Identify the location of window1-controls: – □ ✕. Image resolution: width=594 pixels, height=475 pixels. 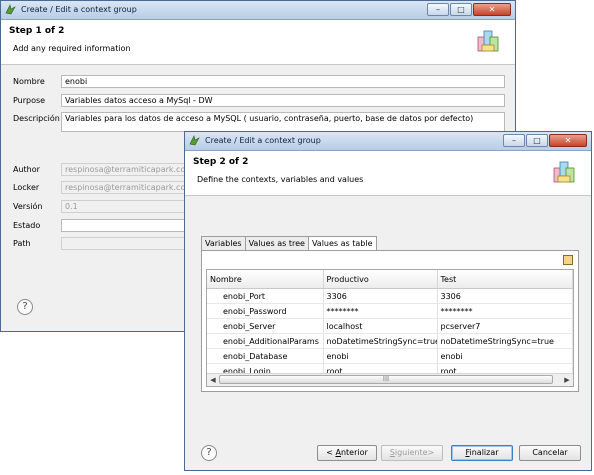
(468, 9).